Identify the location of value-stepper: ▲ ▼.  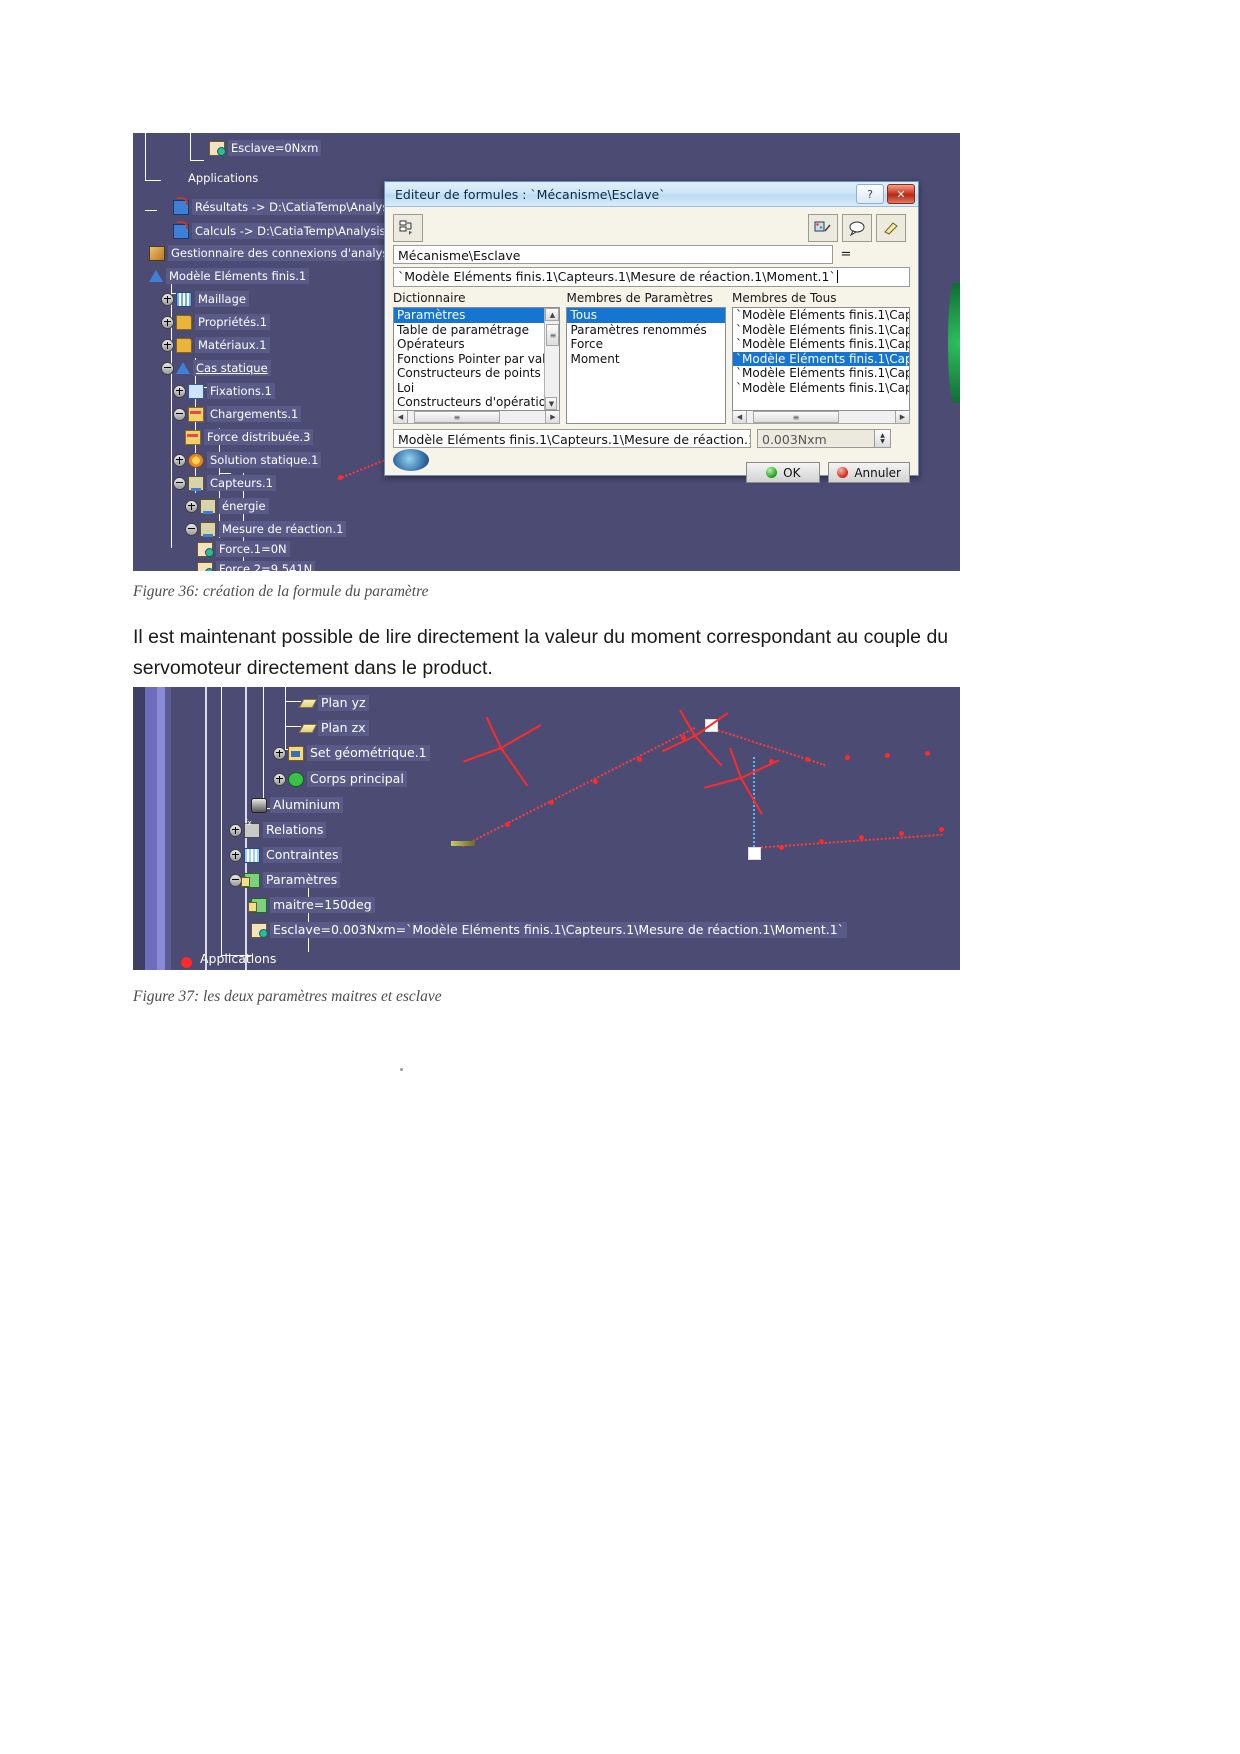
(883, 438).